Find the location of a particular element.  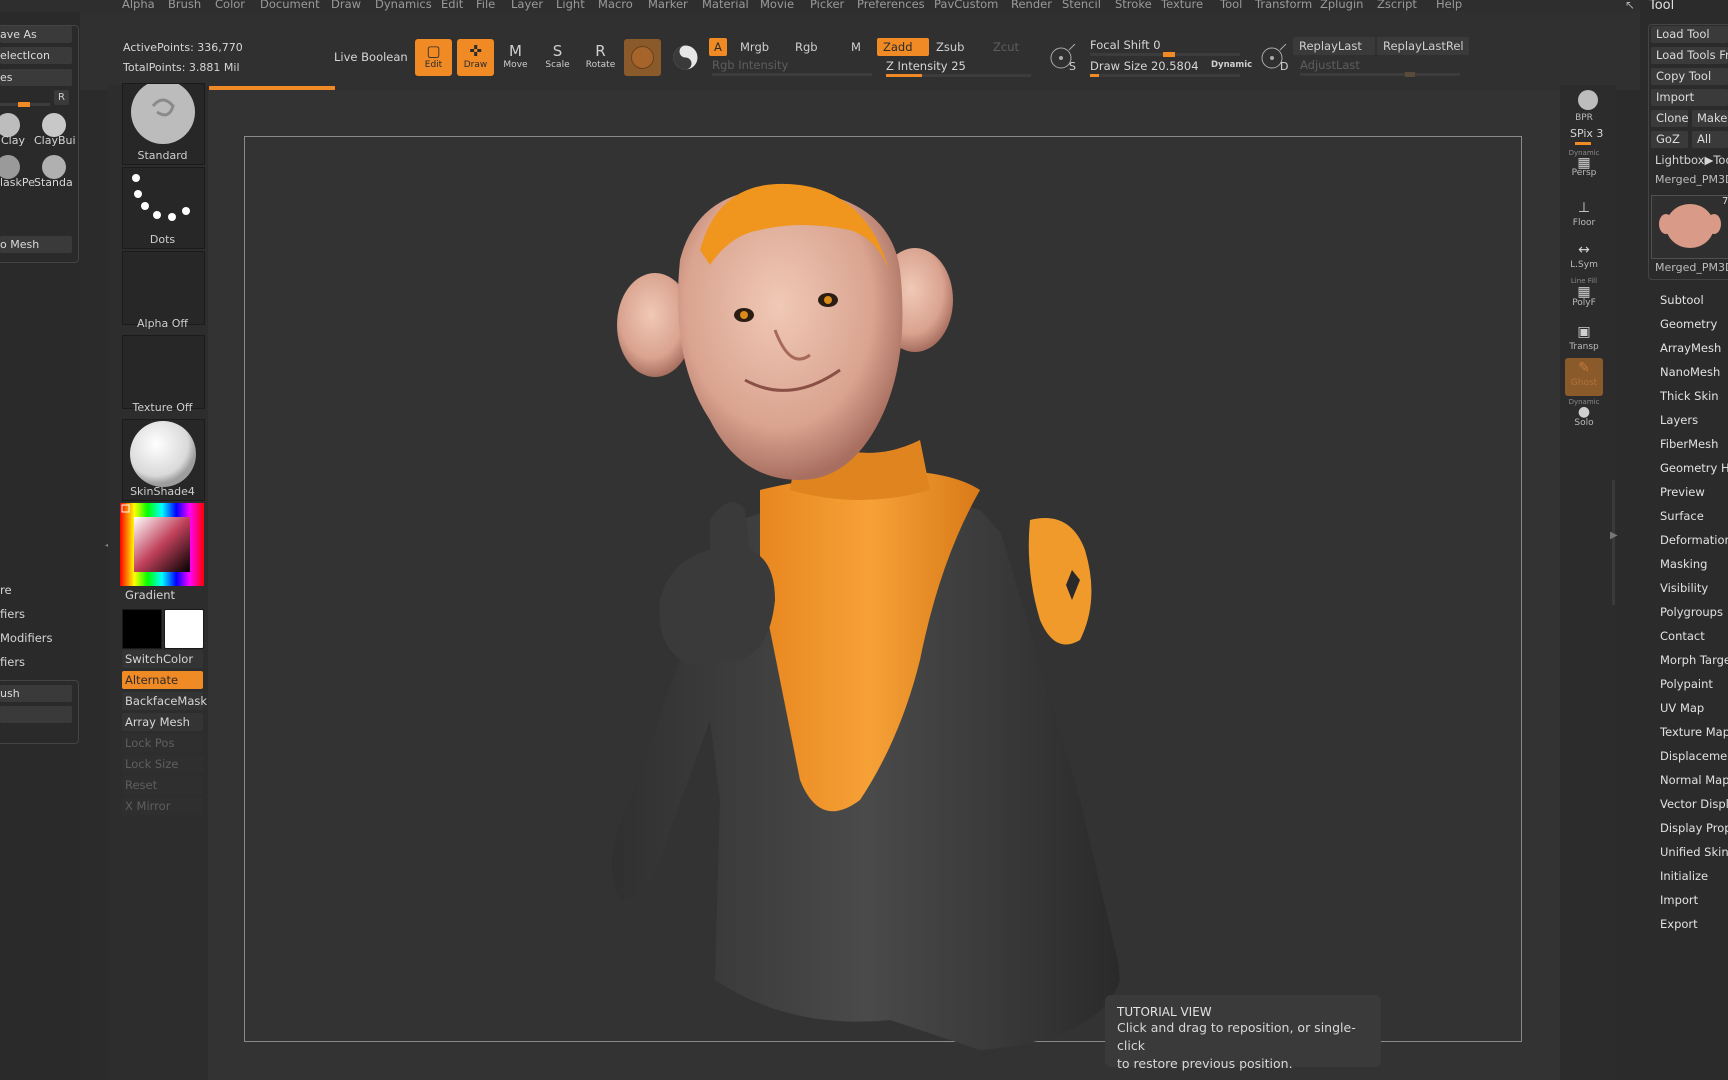

menu-tool: Tool is located at coordinates (1231, 5).